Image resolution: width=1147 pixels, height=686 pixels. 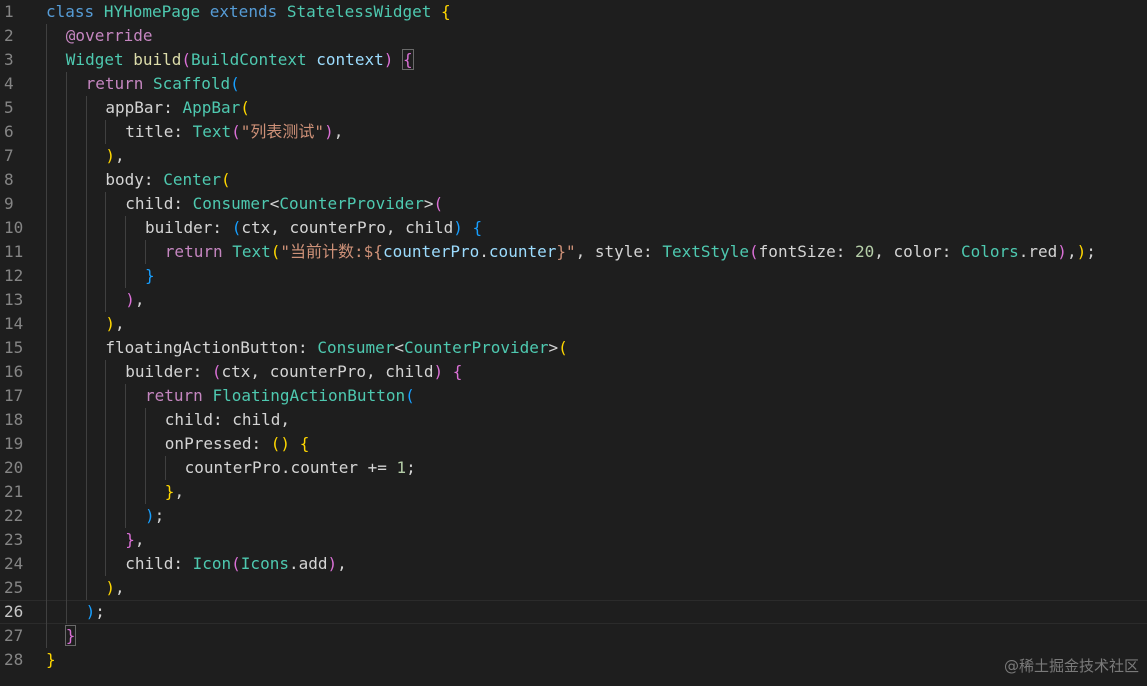 I want to click on code-line: 17 return FloatingActionButton(, so click(x=573, y=396).